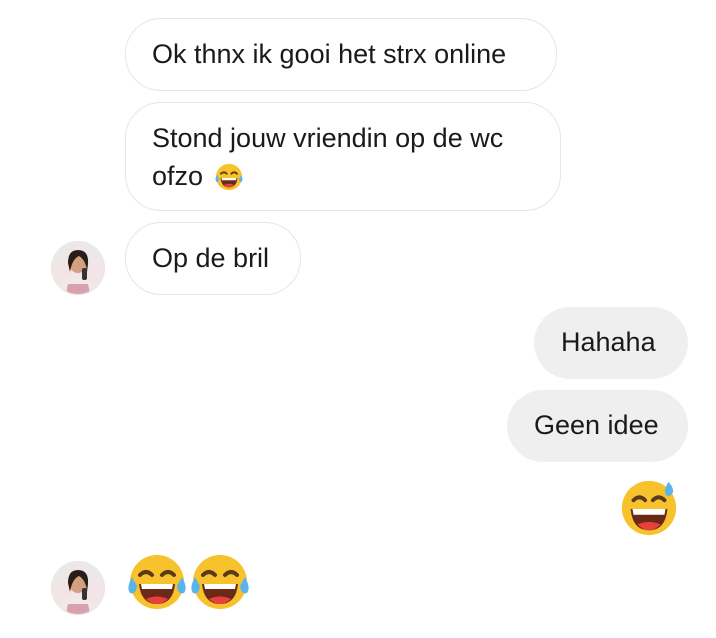  I want to click on message-text: Hahaha, so click(608, 342).